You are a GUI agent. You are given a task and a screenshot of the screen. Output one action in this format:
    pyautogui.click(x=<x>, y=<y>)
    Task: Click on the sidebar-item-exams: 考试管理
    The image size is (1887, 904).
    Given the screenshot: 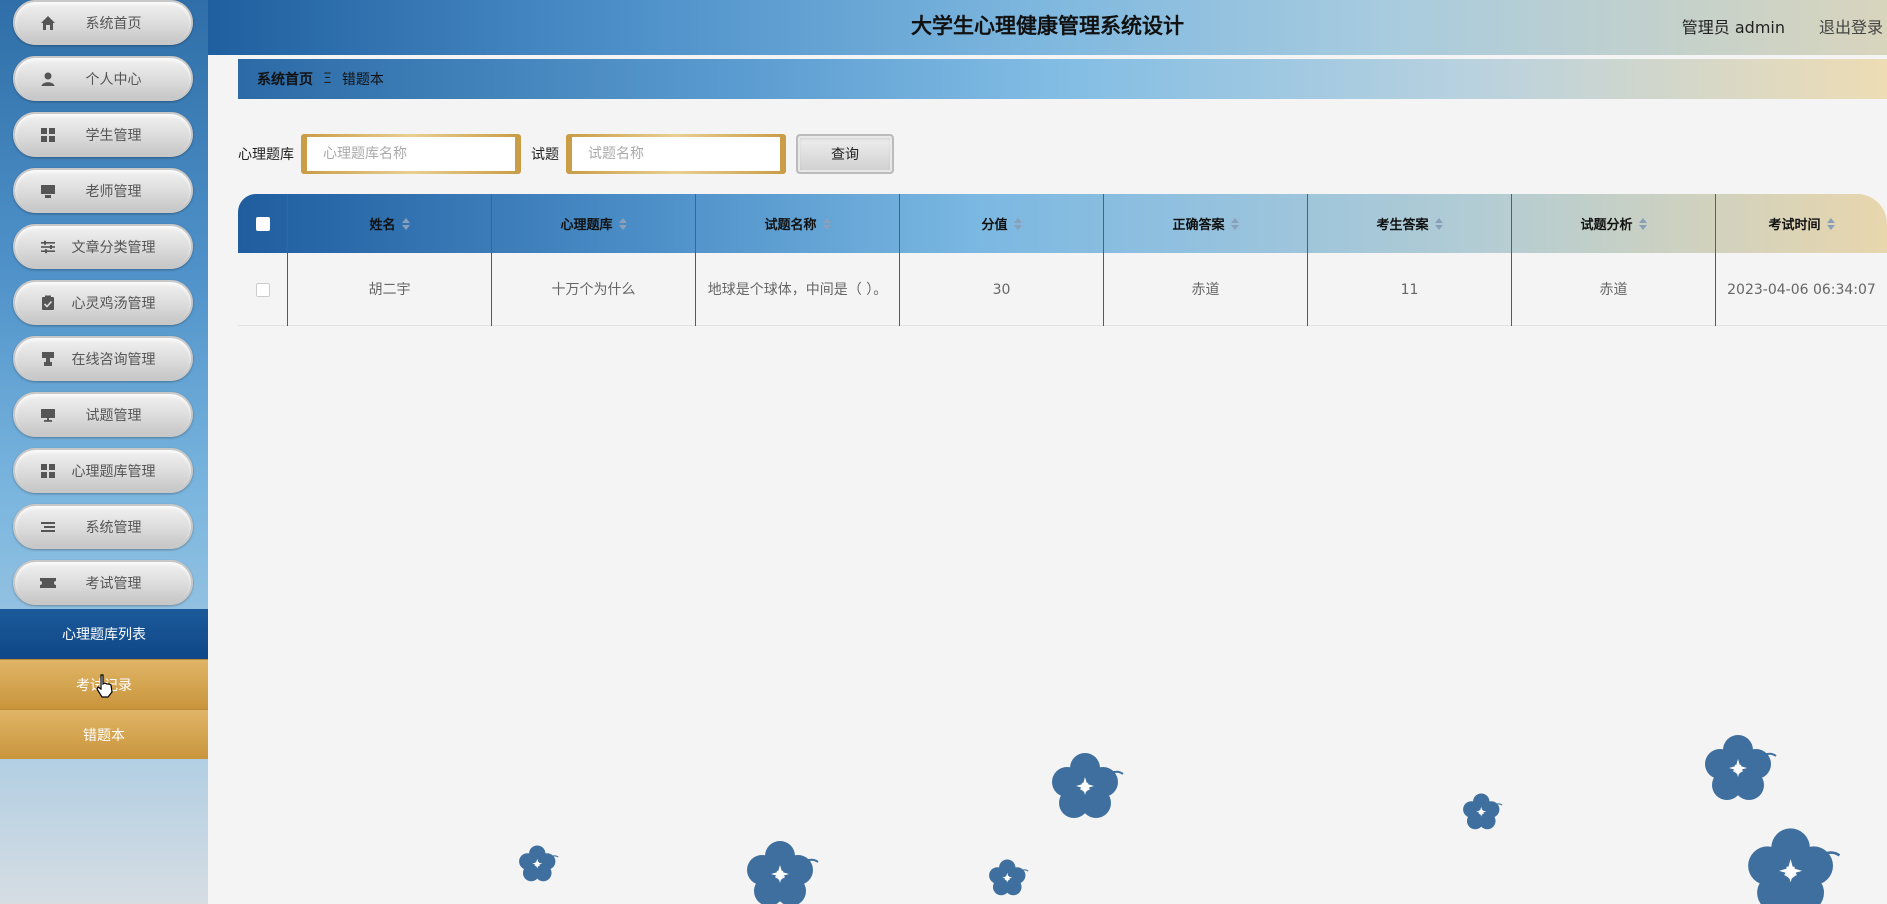 What is the action you would take?
    pyautogui.click(x=103, y=582)
    